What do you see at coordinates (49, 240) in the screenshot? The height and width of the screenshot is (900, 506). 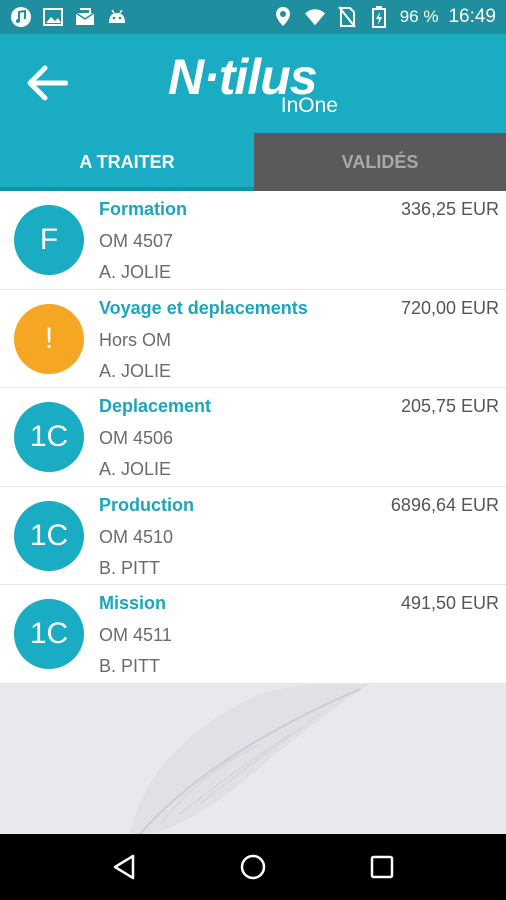 I see `avatar: F` at bounding box center [49, 240].